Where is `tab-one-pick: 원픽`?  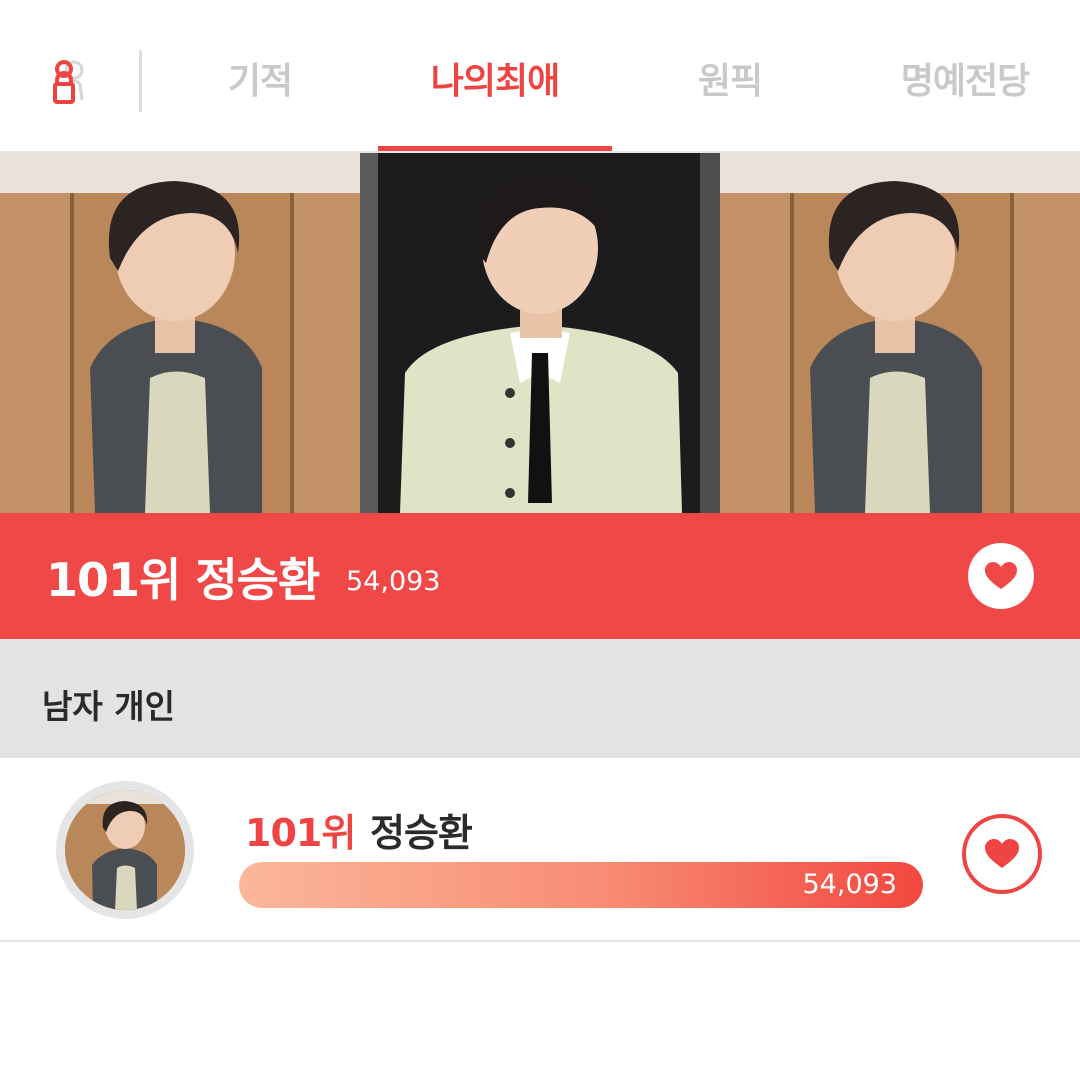
tab-one-pick: 원픽 is located at coordinates (730, 82).